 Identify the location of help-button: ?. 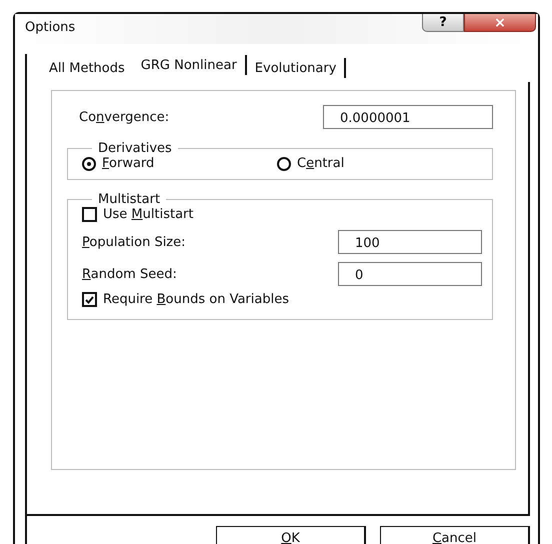
(443, 23).